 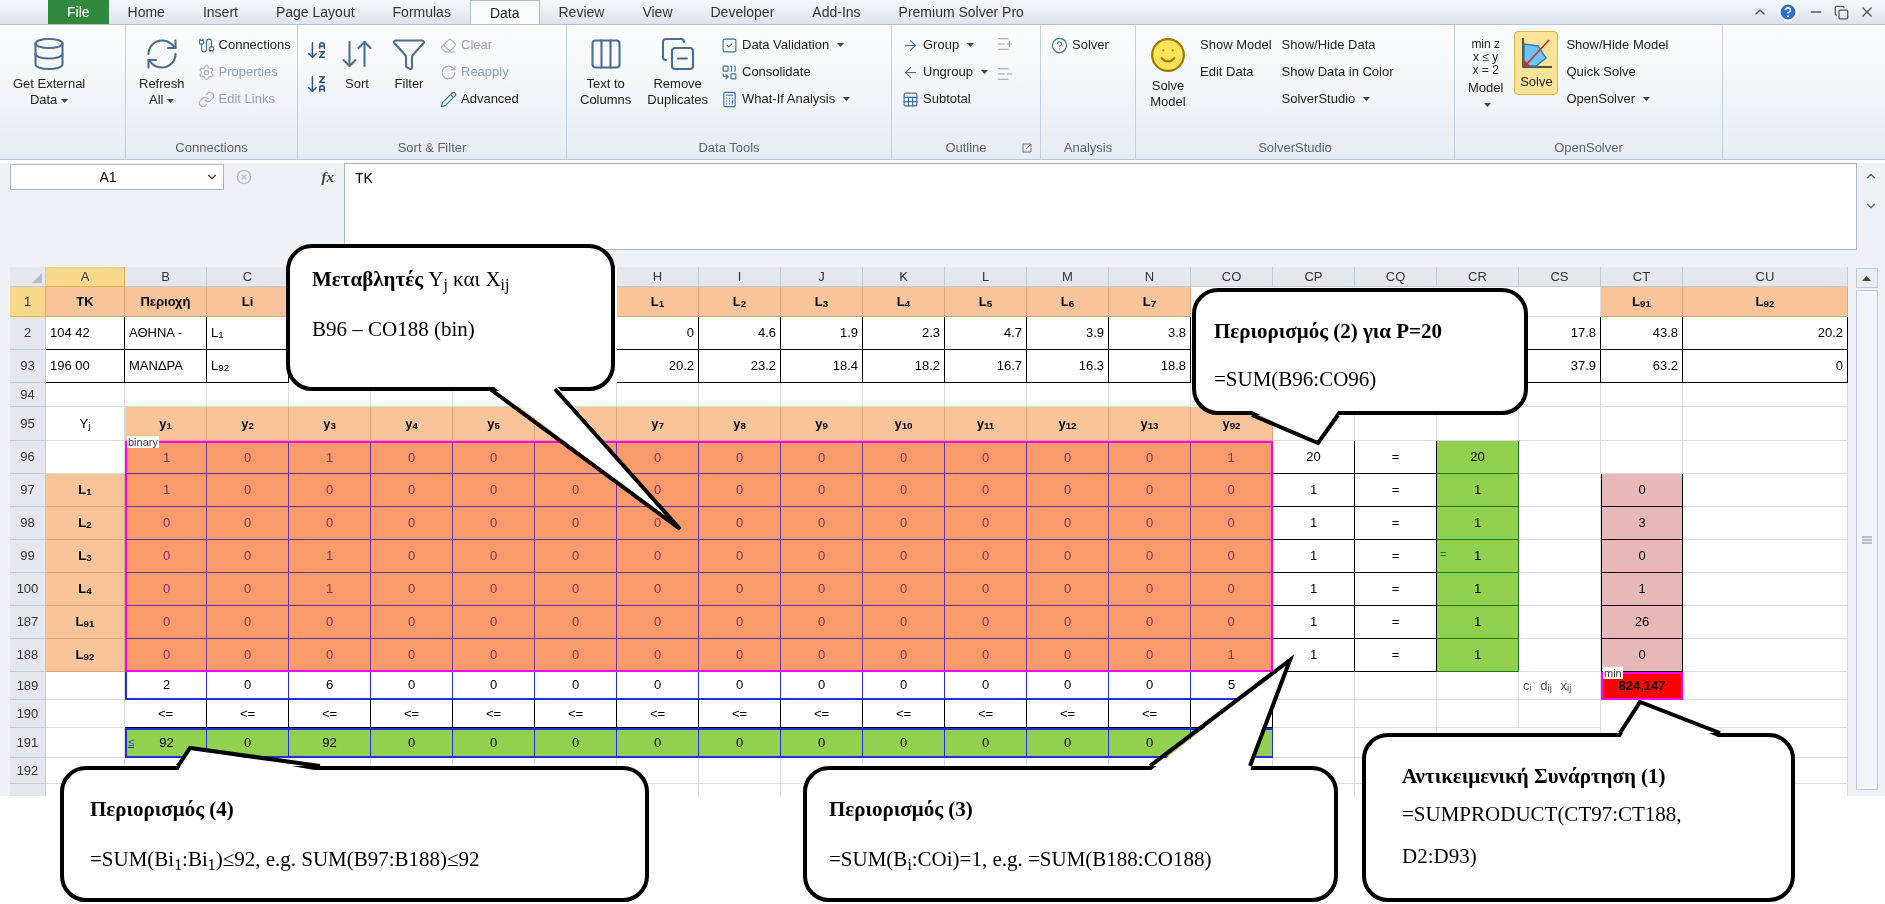 I want to click on table-cell: 2, so click(x=166, y=686).